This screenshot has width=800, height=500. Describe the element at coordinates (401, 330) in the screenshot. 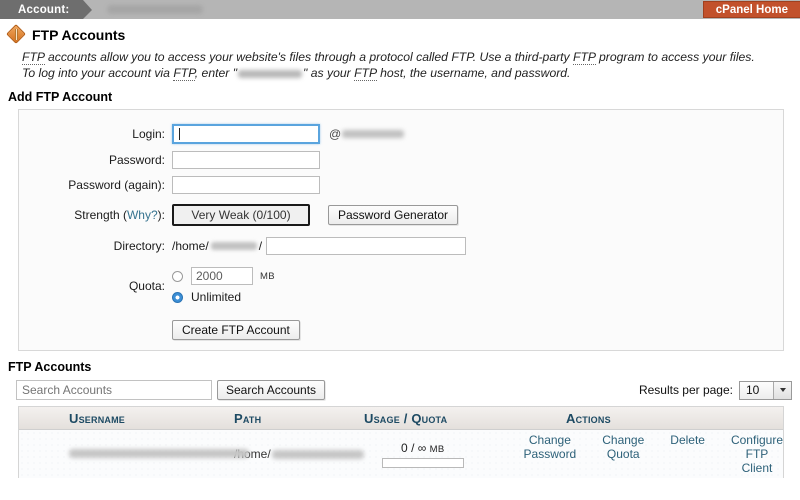

I see `submit-row: Create FTP Account` at that location.